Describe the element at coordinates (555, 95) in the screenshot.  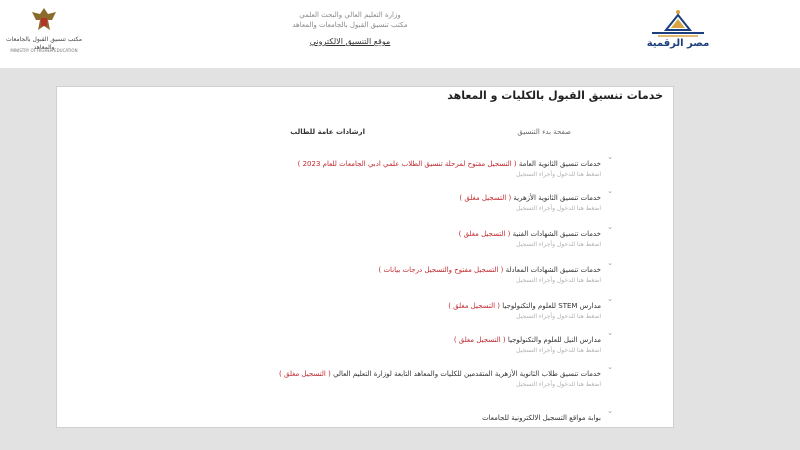
I see `page-title: خدمات تنسيق القبول بالكليات و المعاهد` at that location.